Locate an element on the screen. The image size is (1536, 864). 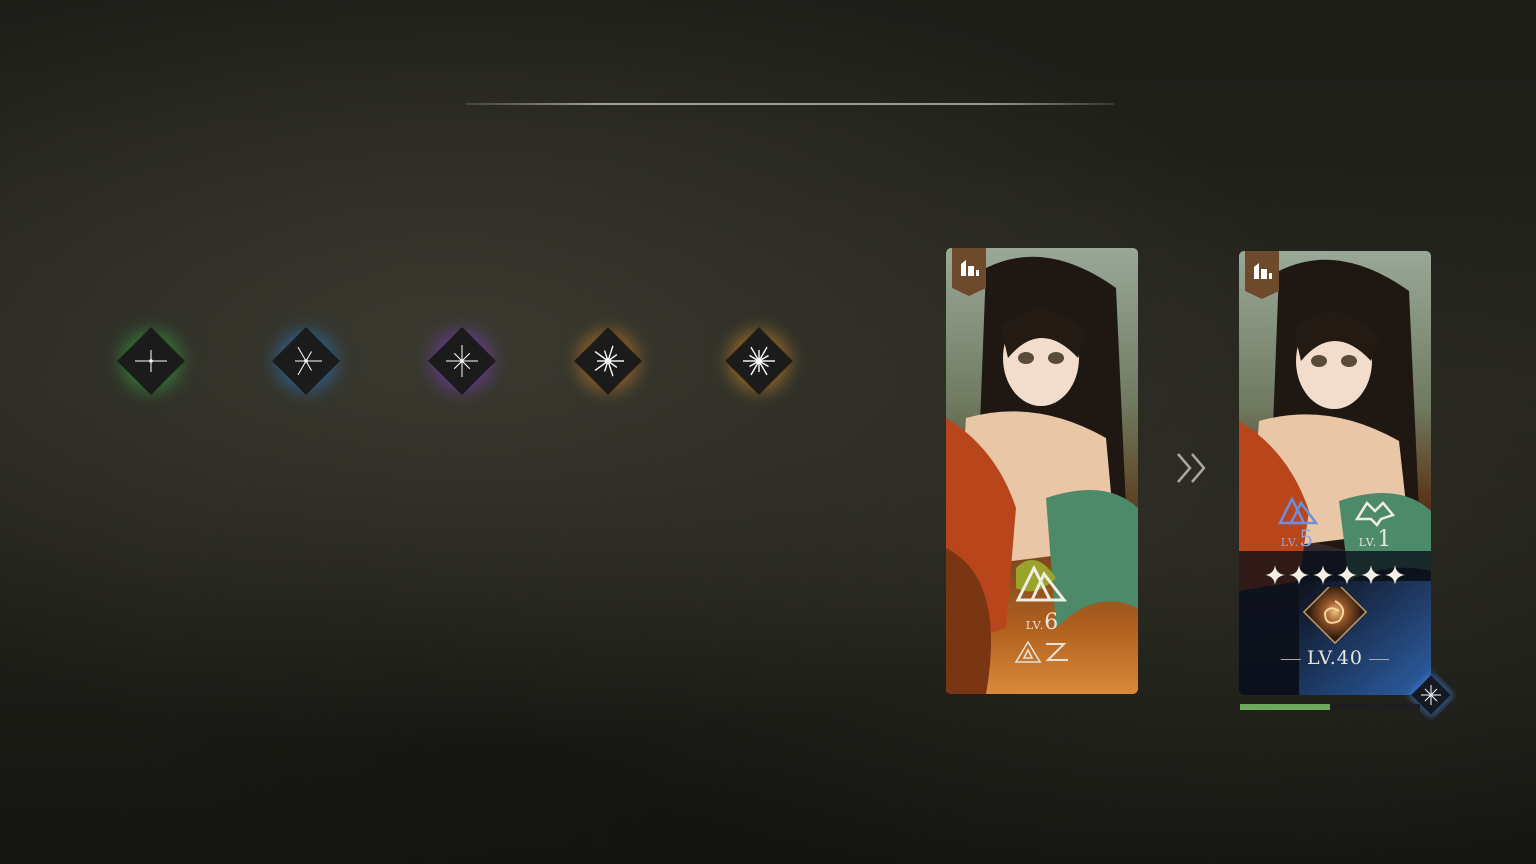
lv-value: 6 is located at coordinates (1051, 622).